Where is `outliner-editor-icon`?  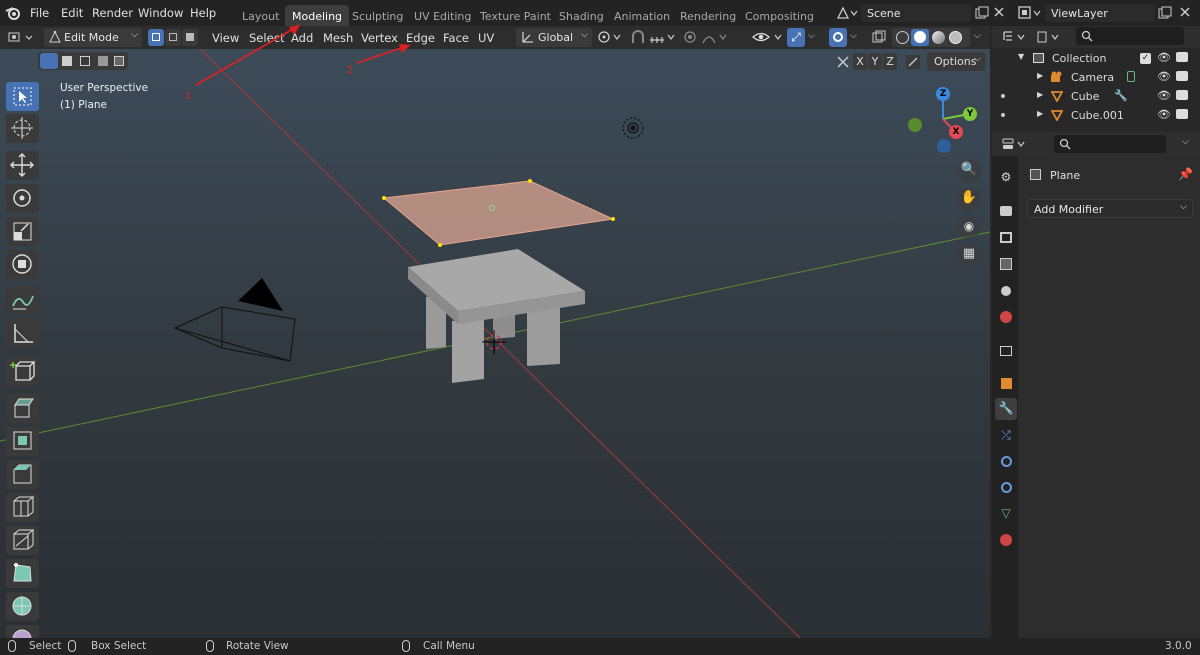 outliner-editor-icon is located at coordinates (1015, 37).